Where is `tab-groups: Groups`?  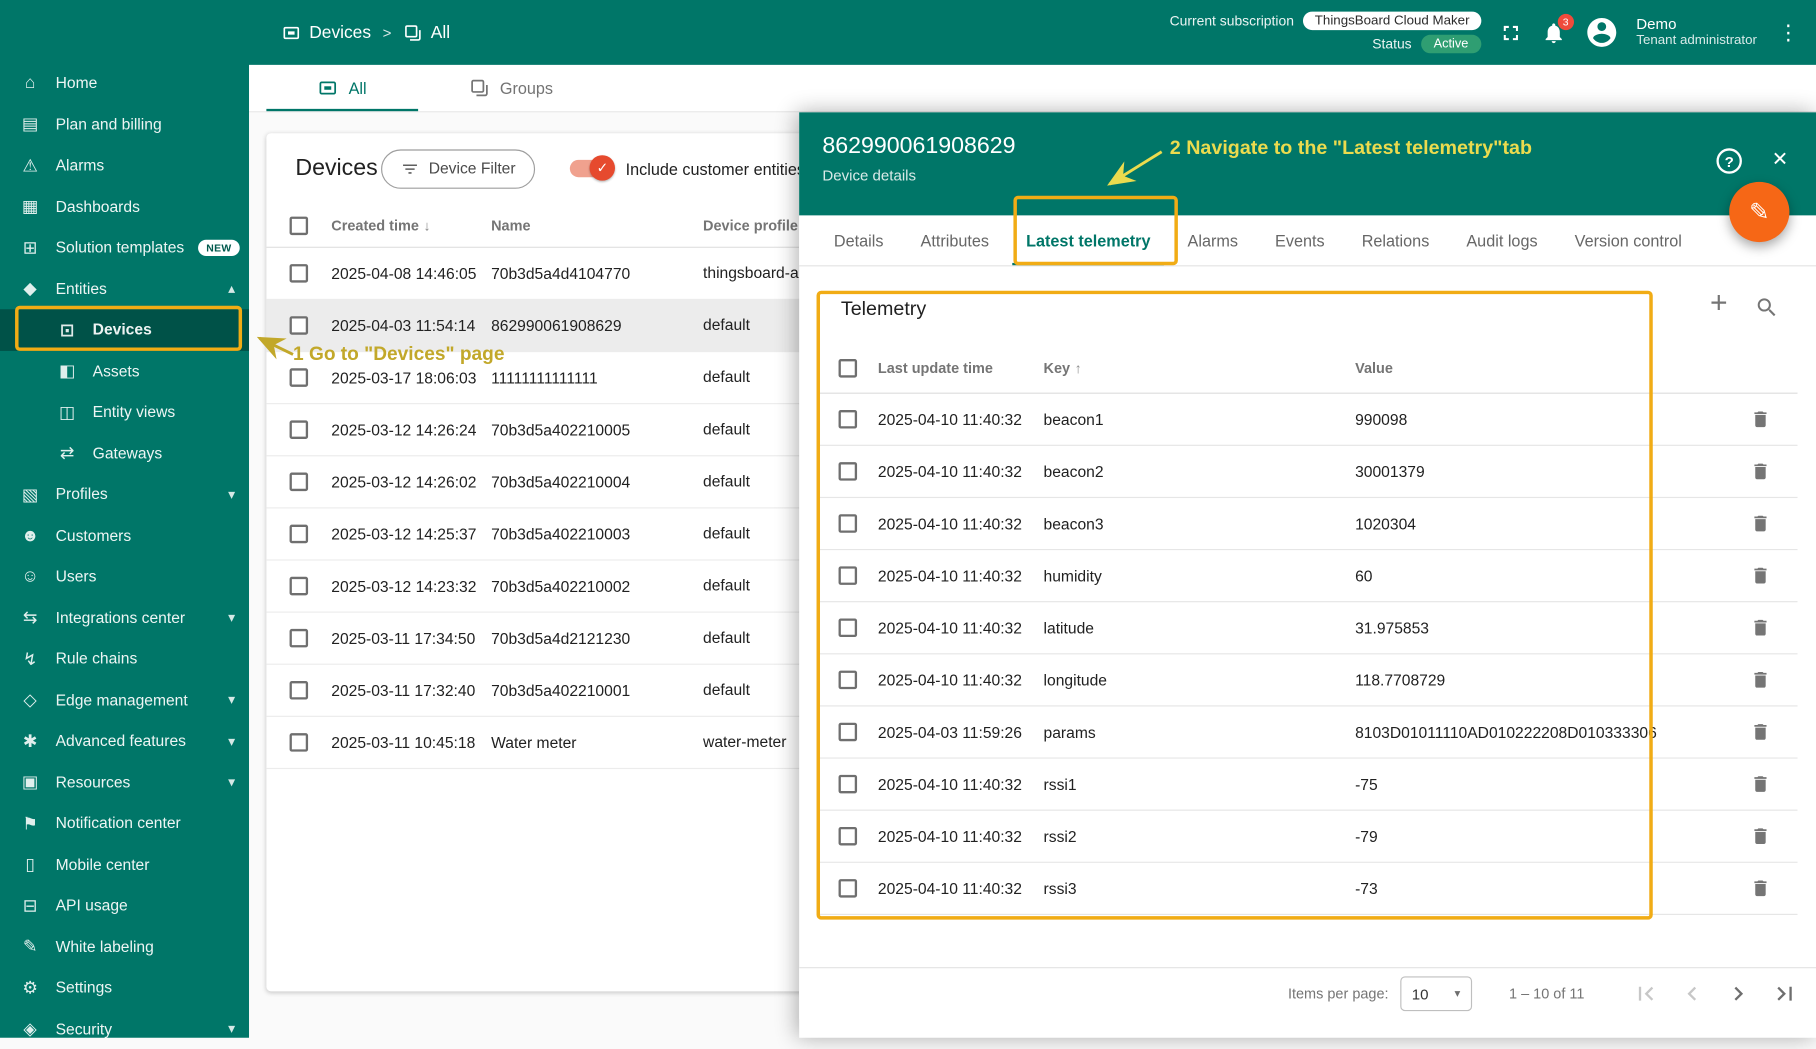
tab-groups: Groups is located at coordinates (511, 88).